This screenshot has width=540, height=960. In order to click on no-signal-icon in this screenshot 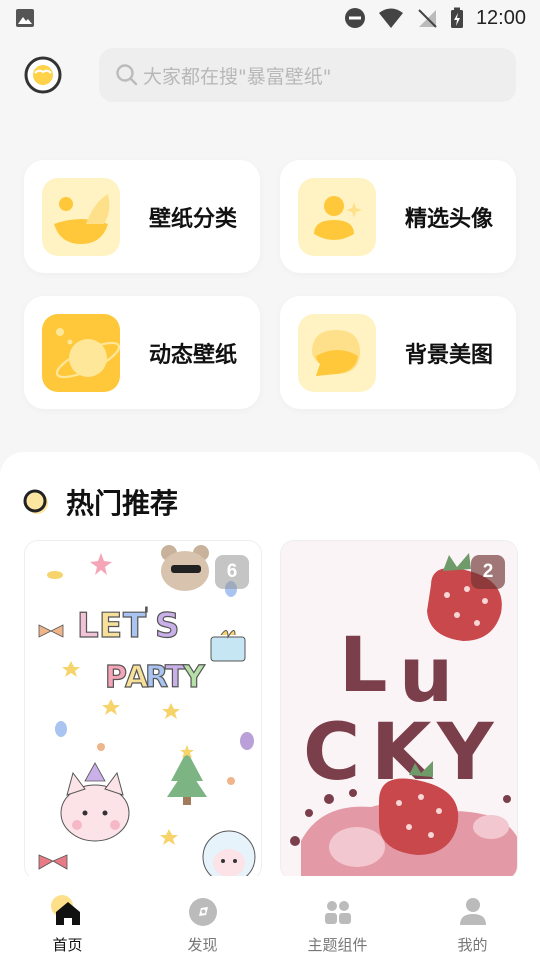, I will do `click(427, 18)`.